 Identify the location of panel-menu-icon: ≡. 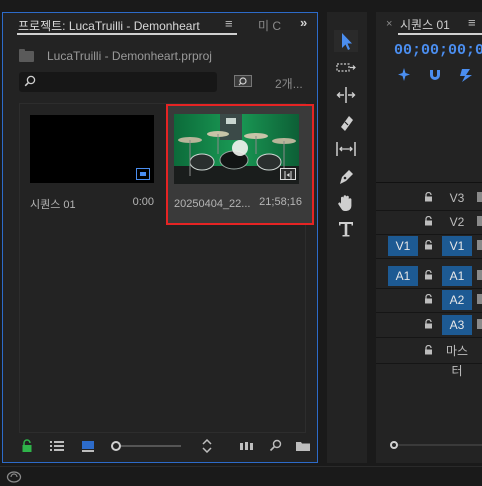
(229, 23).